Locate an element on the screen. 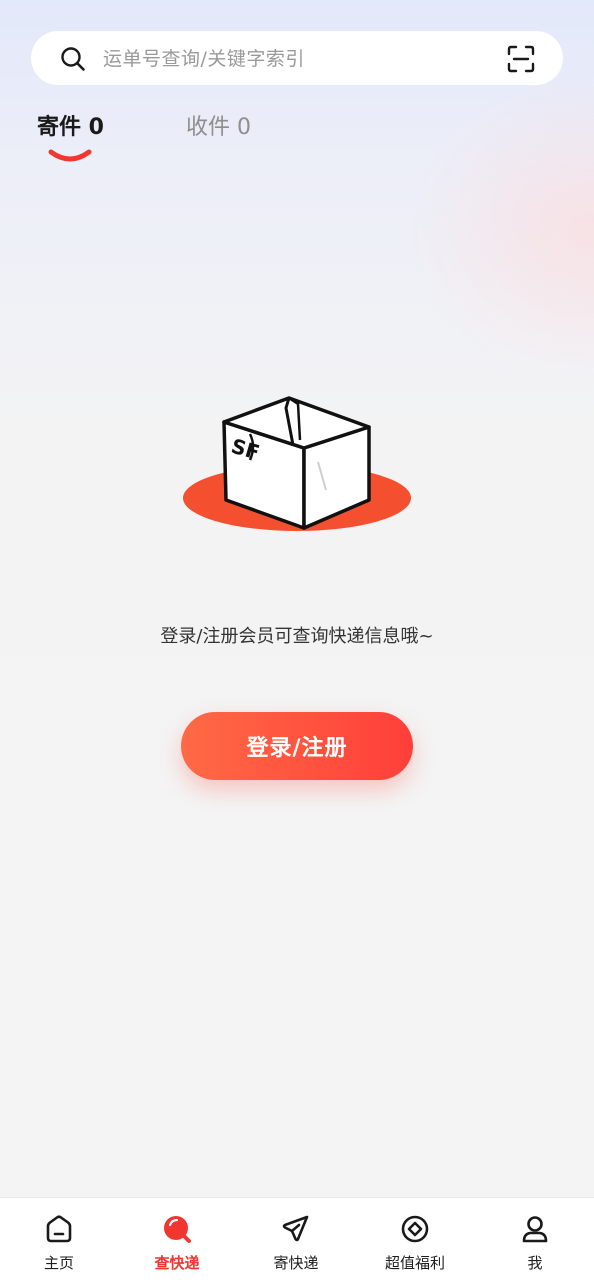  empty-box-illustration: SF is located at coordinates (297, 463).